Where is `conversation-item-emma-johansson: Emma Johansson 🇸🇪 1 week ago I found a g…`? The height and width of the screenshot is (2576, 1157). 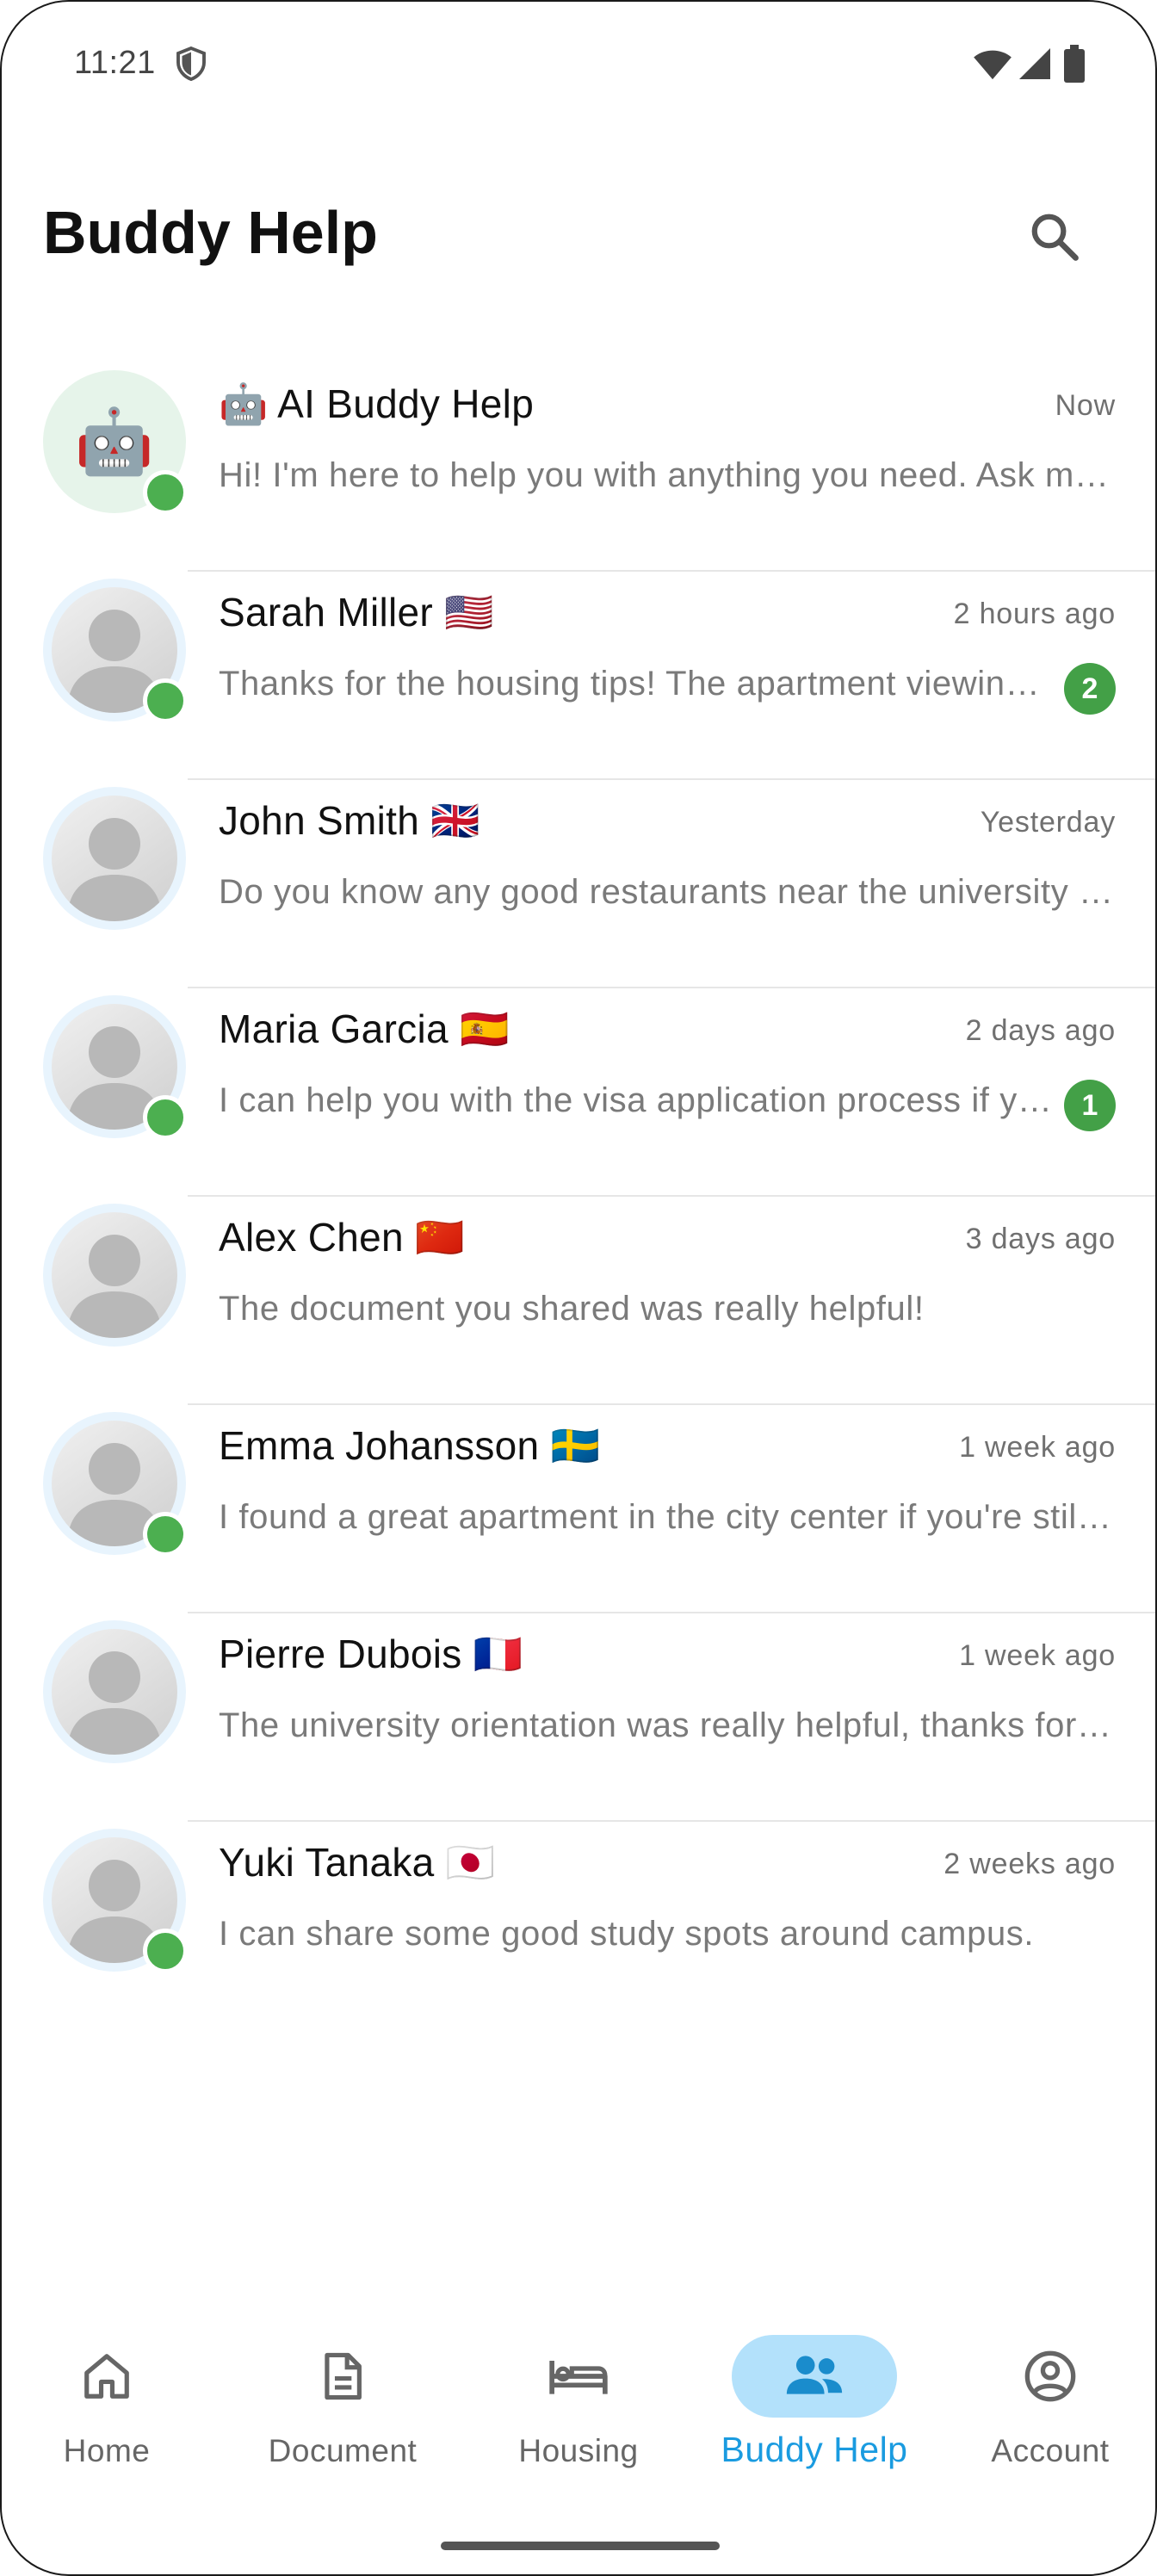 conversation-item-emma-johansson: Emma Johansson 🇸🇪 1 week ago I found a g… is located at coordinates (579, 1509).